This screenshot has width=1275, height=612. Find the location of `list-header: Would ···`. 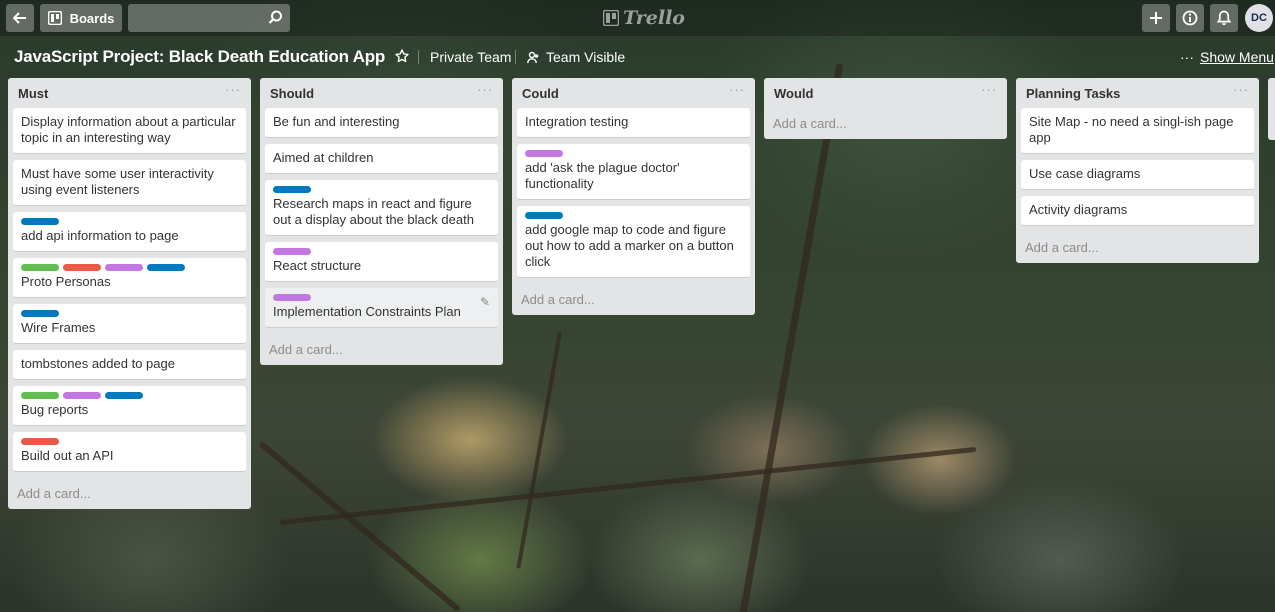

list-header: Would ··· is located at coordinates (885, 93).